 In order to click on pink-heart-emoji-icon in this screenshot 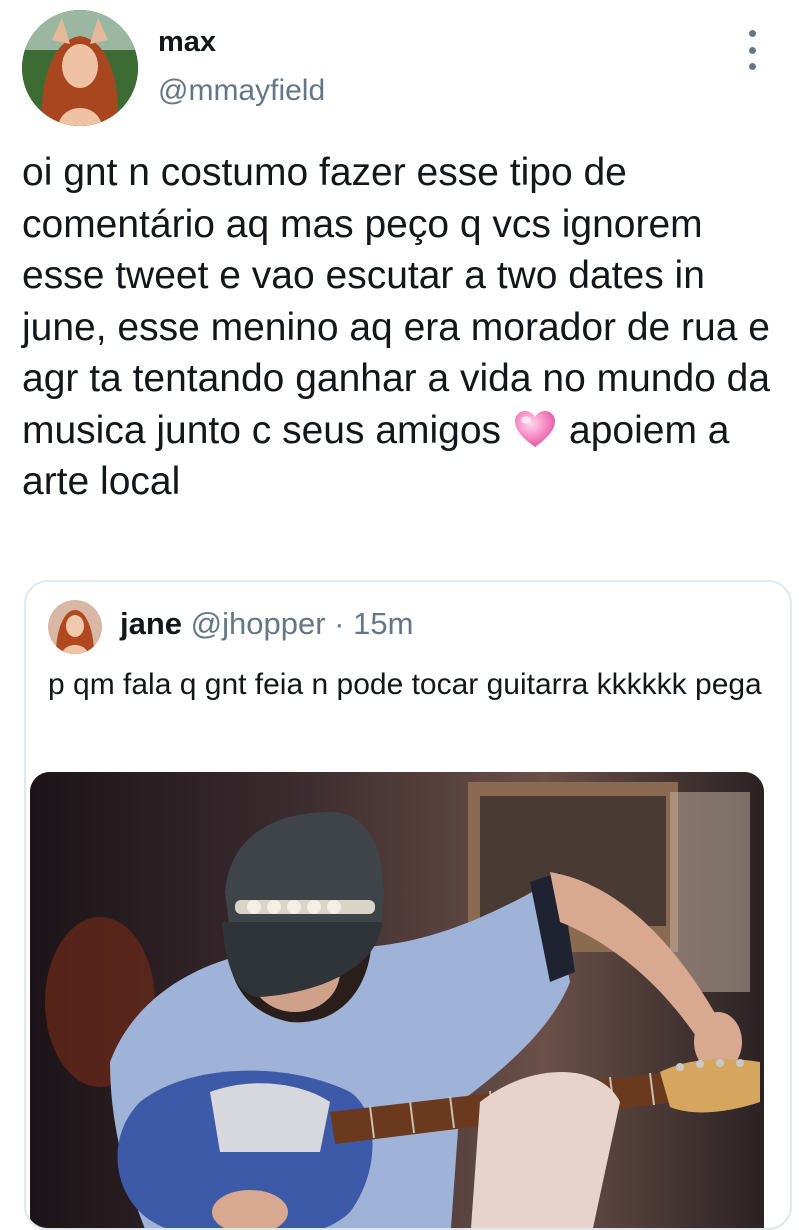, I will do `click(535, 429)`.